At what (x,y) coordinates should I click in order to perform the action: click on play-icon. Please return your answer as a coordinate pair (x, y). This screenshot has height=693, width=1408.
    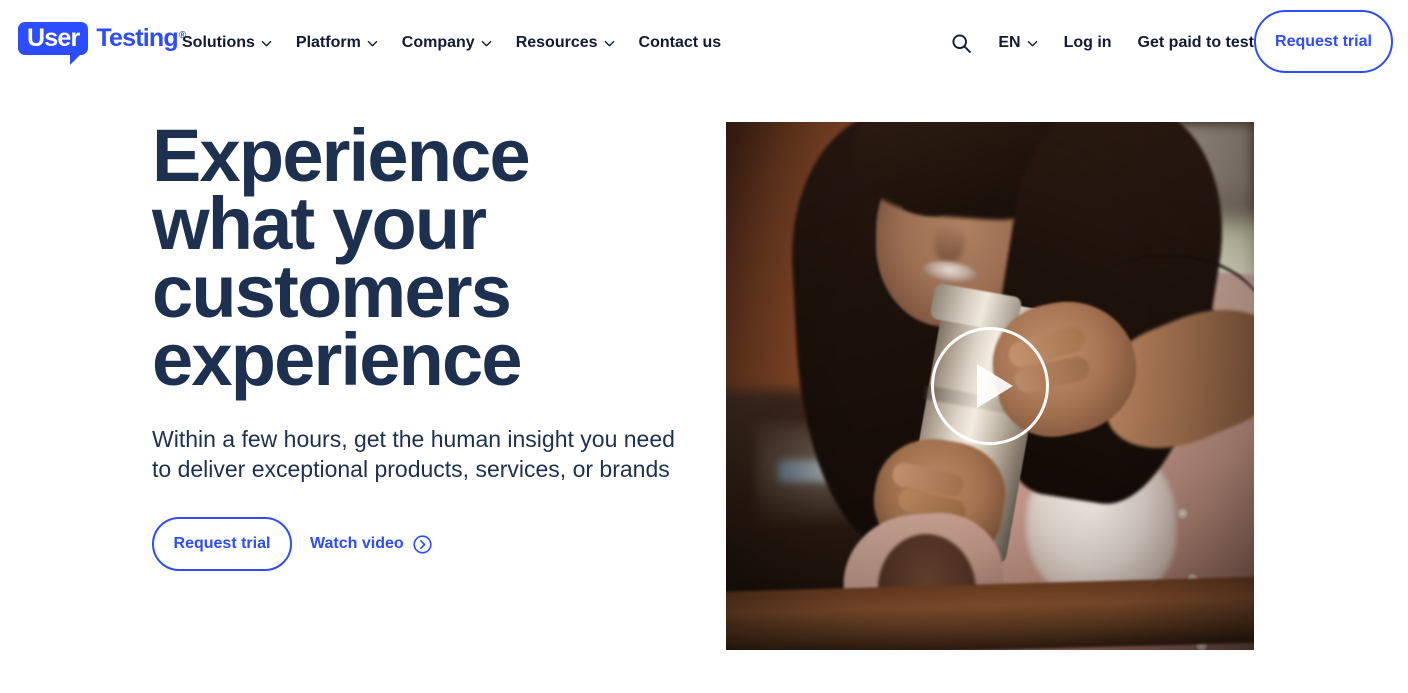
    Looking at the image, I should click on (990, 386).